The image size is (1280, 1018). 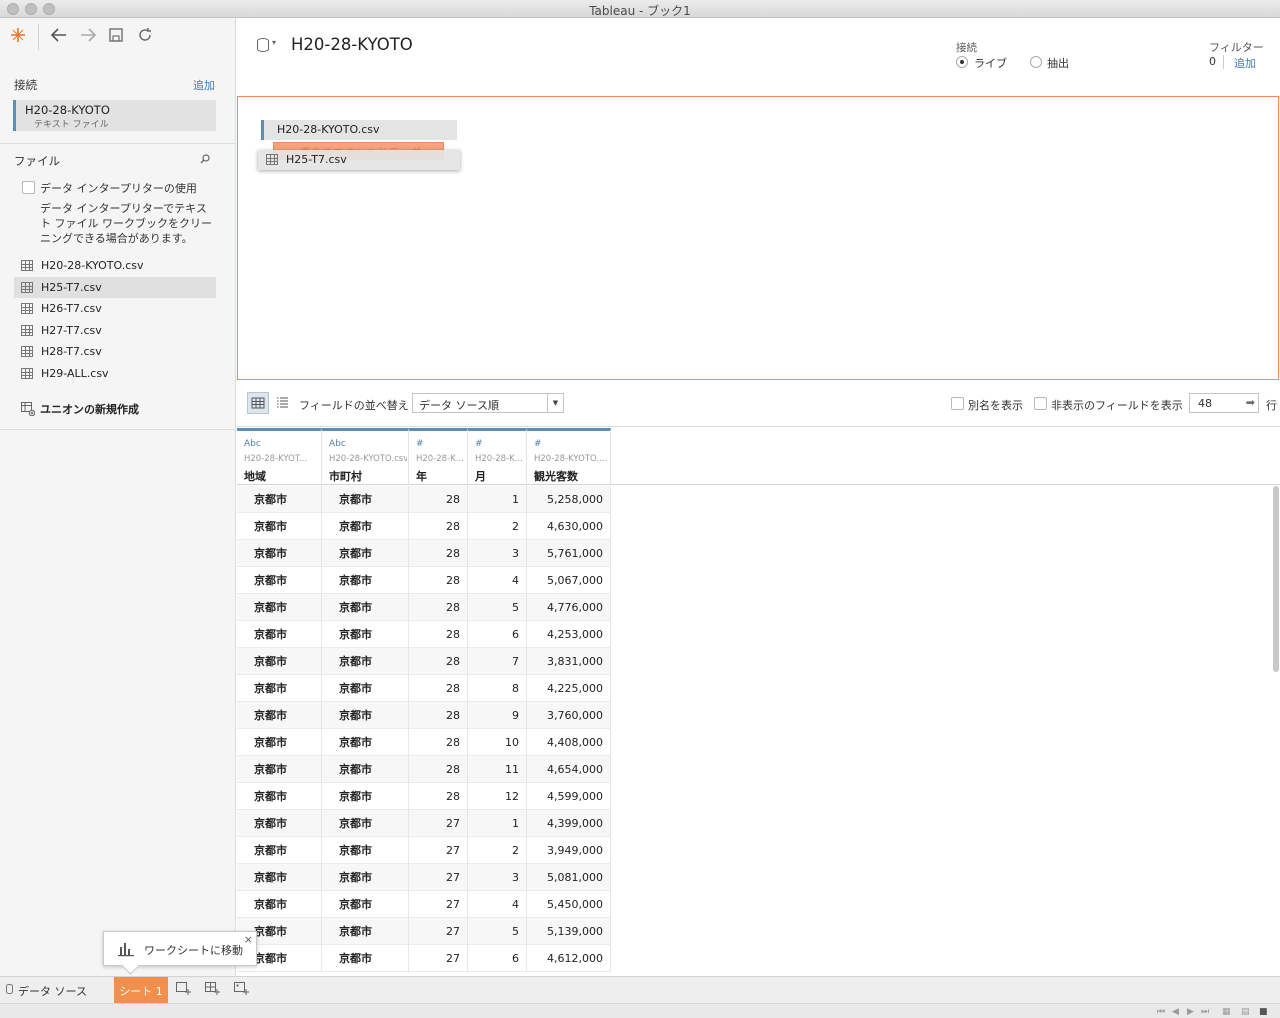 What do you see at coordinates (488, 403) in the screenshot?
I see `sort-fields-select: データ ソース順 ▼` at bounding box center [488, 403].